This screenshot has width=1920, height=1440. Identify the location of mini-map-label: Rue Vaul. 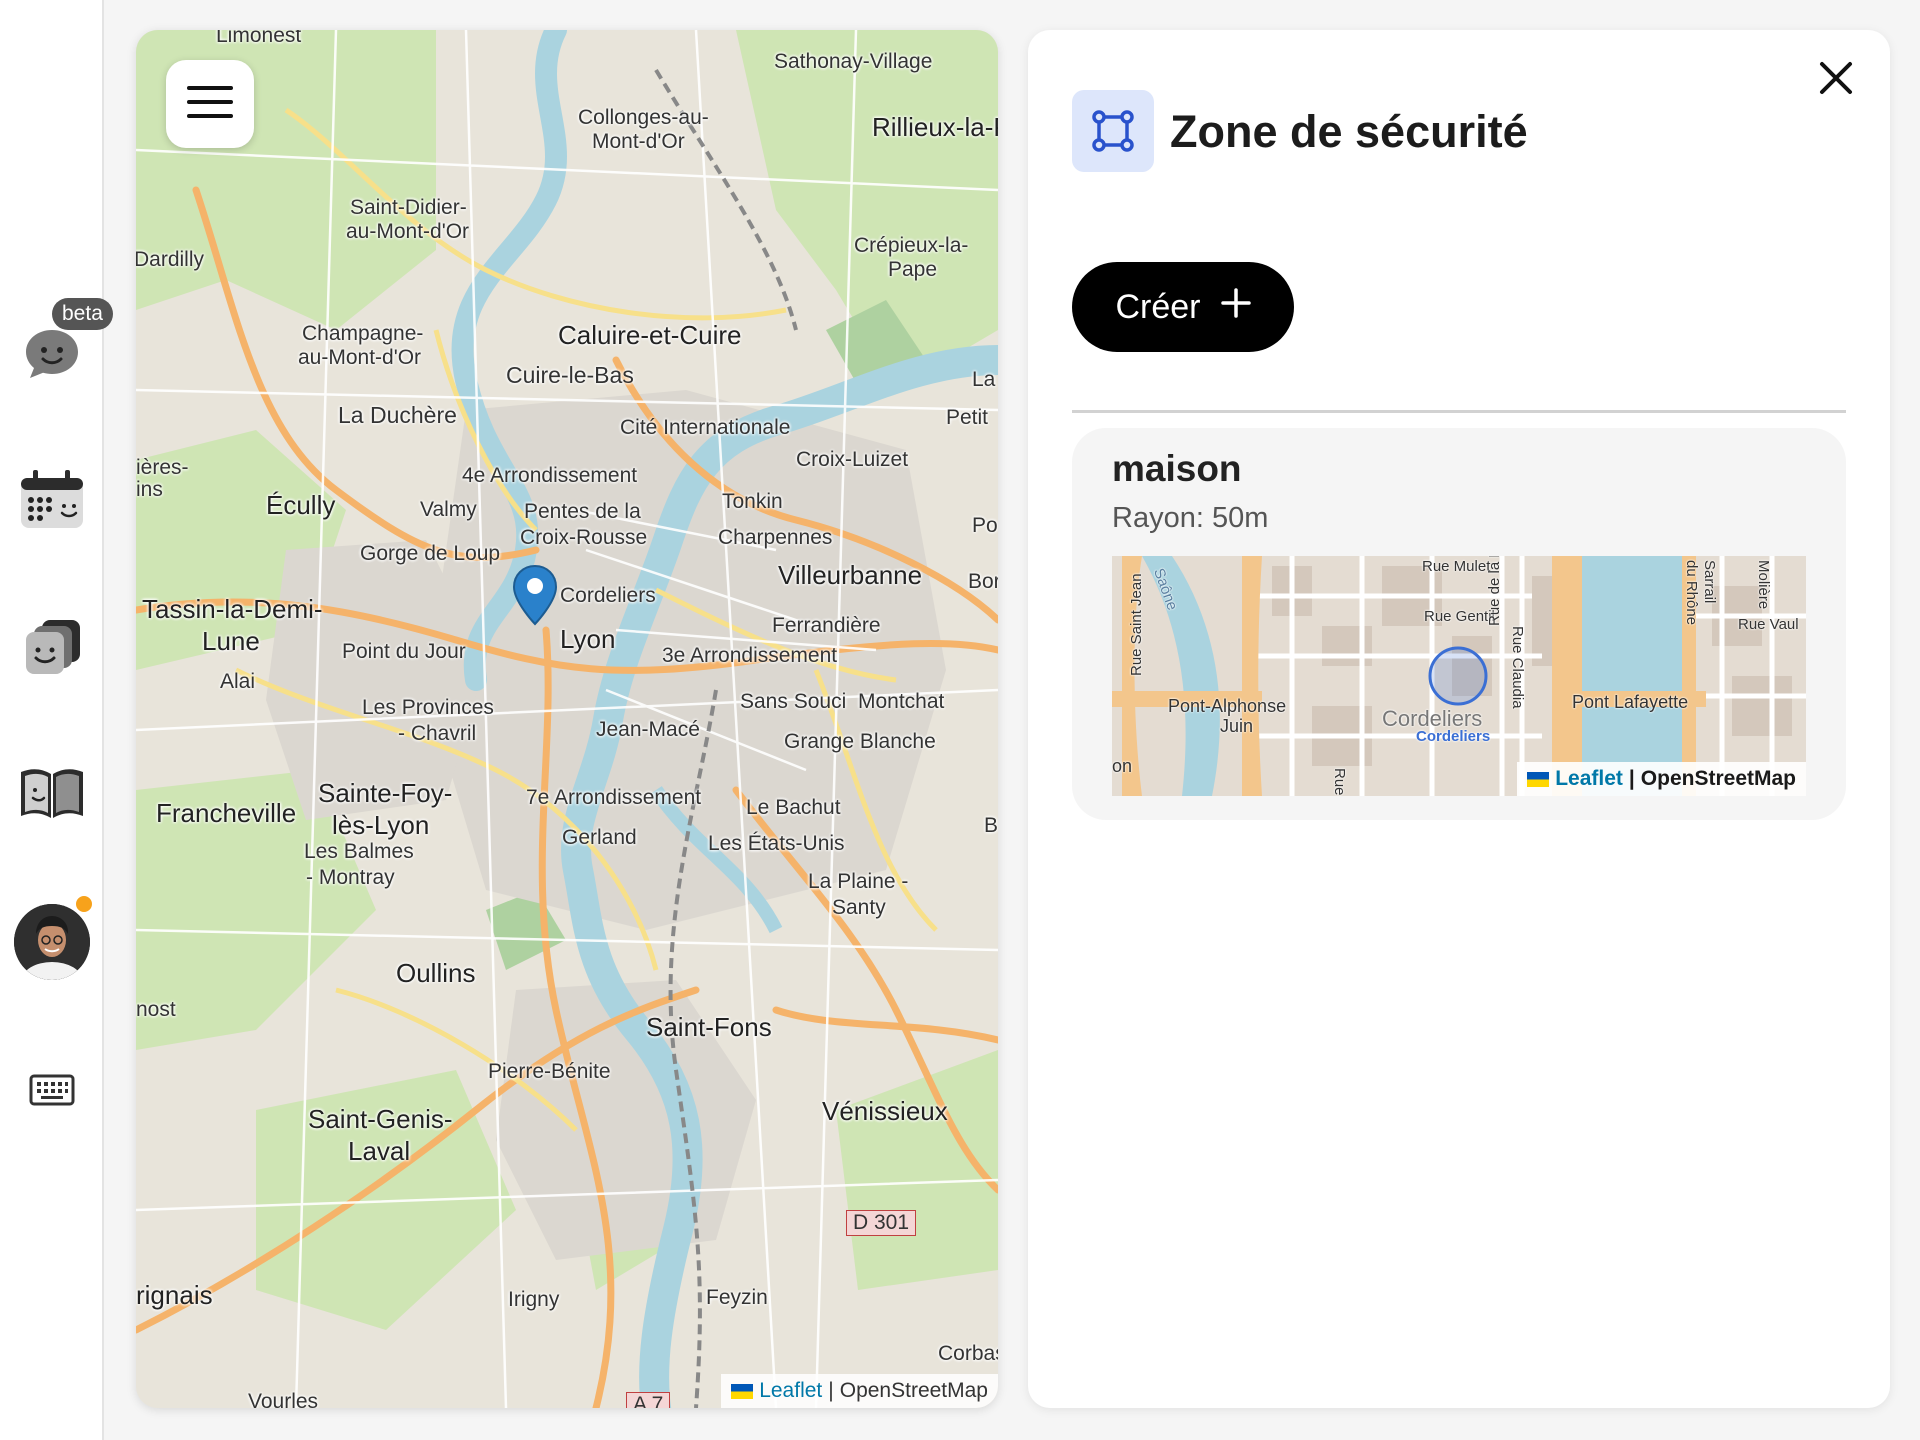
(1768, 624).